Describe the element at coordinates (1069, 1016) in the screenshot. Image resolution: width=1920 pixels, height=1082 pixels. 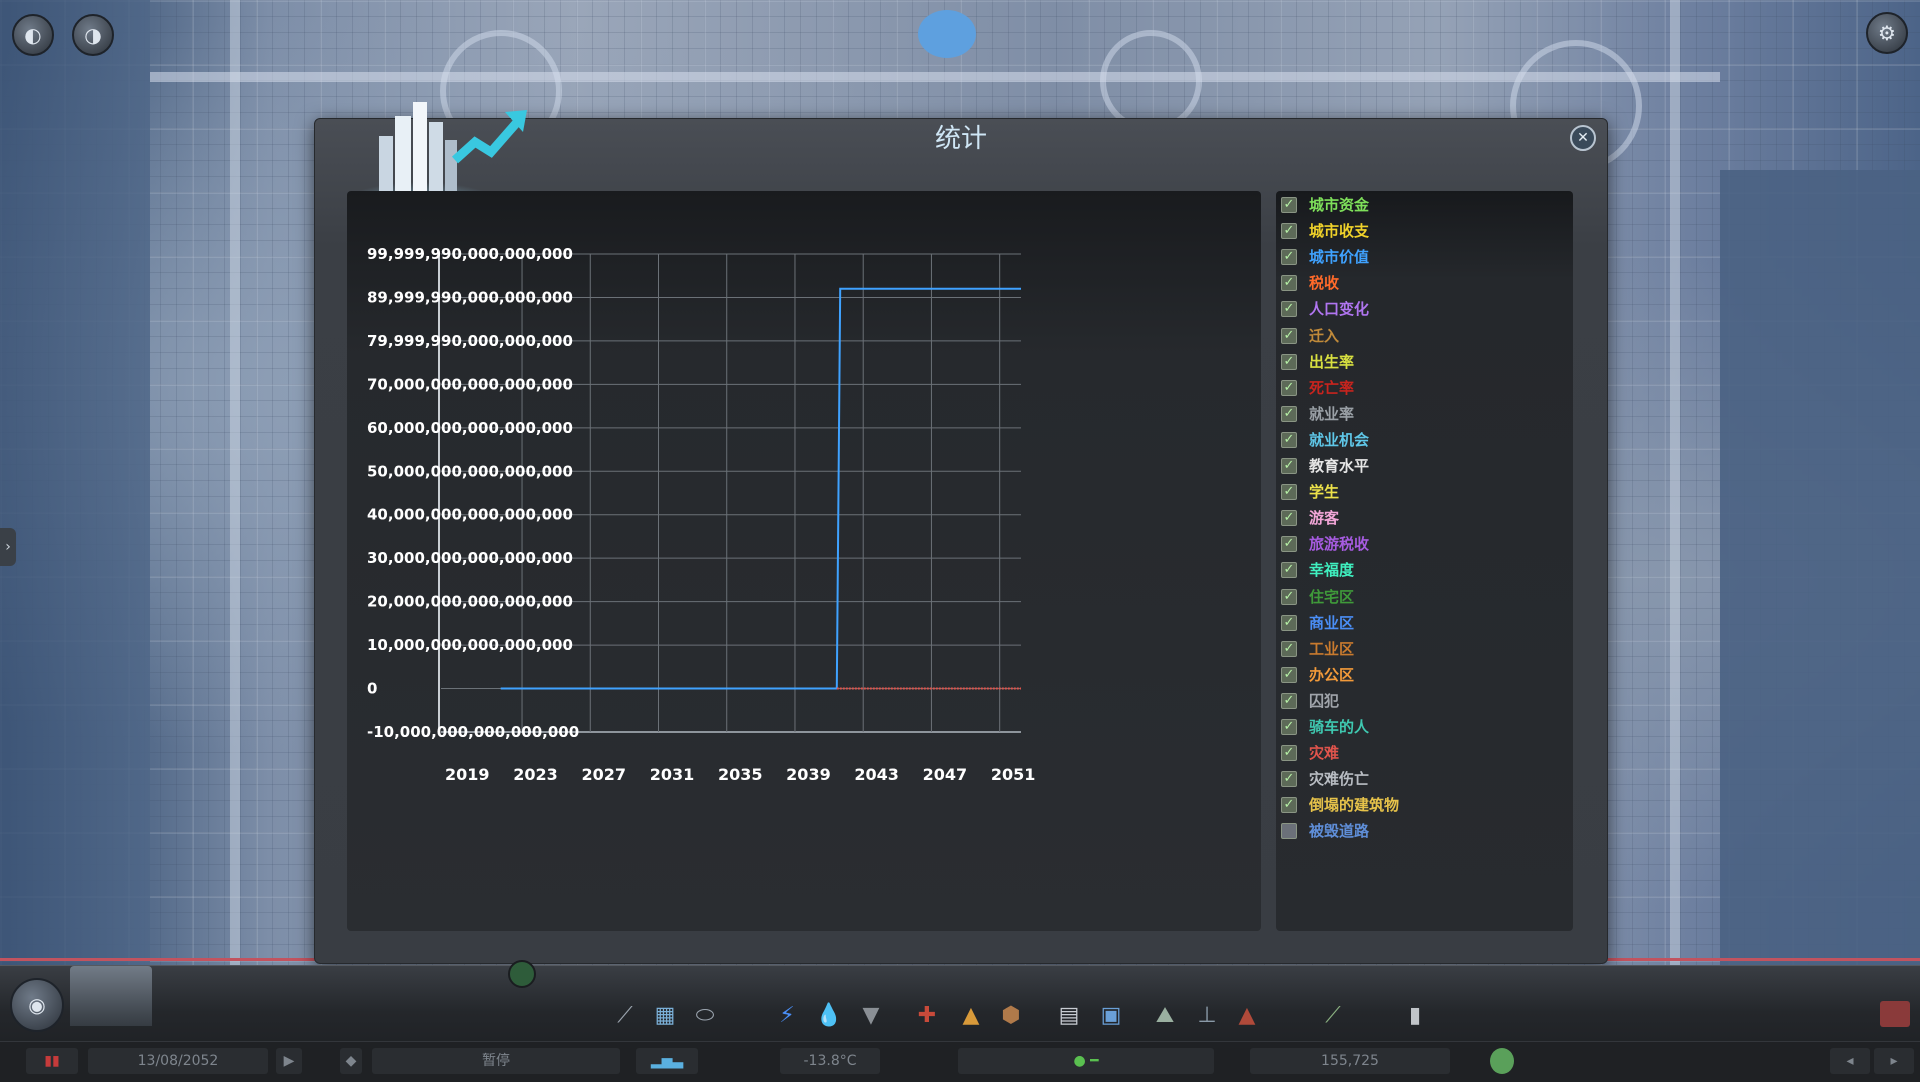
I see `education-icon: ▤` at that location.